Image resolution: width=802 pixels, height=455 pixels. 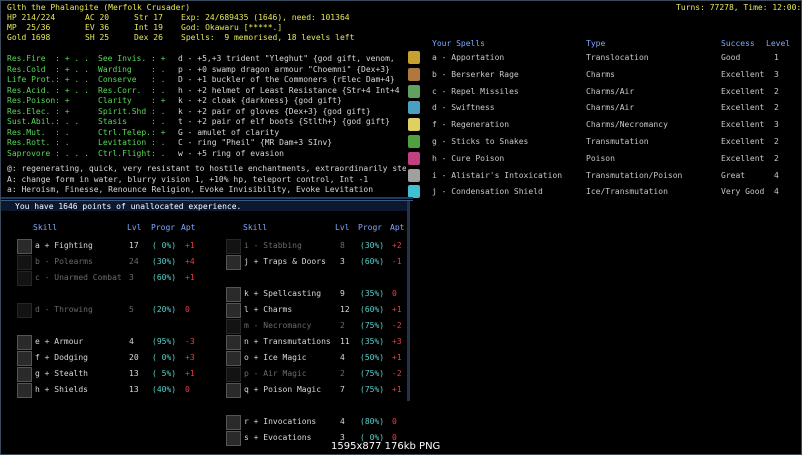 I want to click on skill-name: j + Traps & Doors, so click(x=285, y=262).